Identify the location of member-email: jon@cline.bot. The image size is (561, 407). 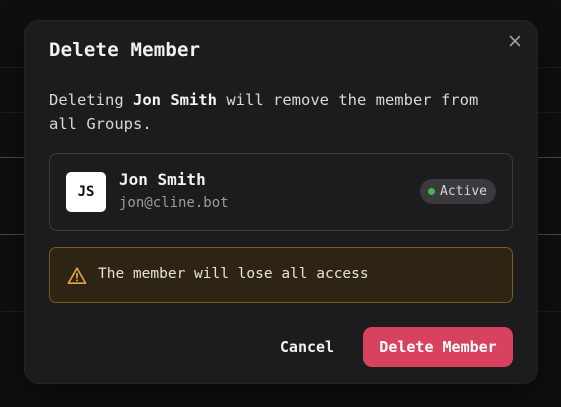
(174, 203).